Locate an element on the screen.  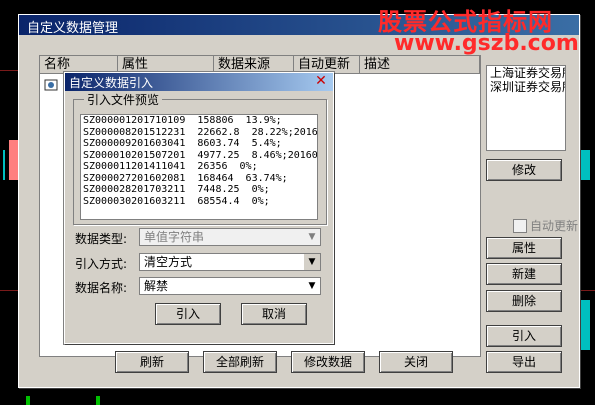
preview-line: SZ000028201703211 7448.25 0%; is located at coordinates (176, 189).